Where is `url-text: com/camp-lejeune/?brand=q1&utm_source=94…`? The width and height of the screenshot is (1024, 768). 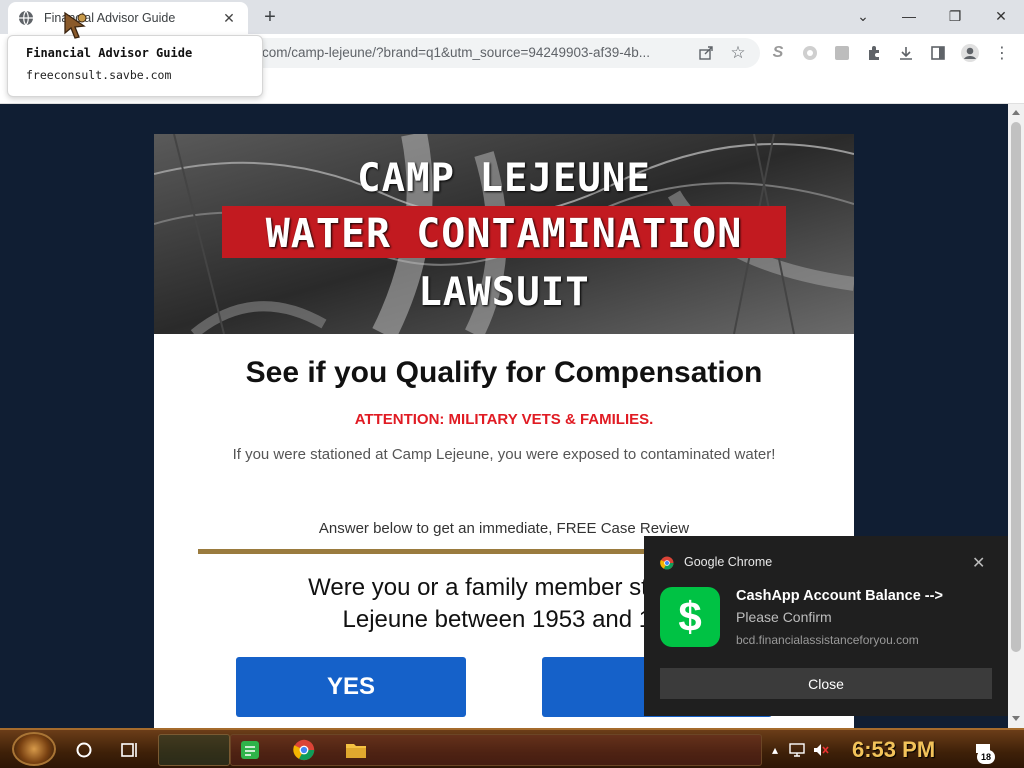
url-text: com/camp-lejeune/?brand=q1&utm_source=94… is located at coordinates (456, 52).